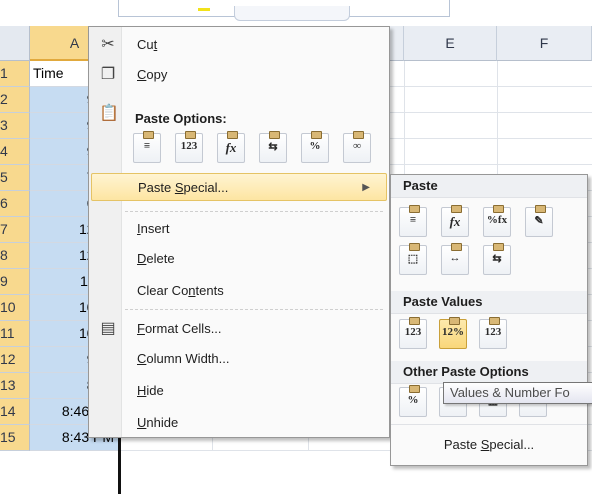 The image size is (592, 494). I want to click on formatting-icon: %, so click(413, 401).